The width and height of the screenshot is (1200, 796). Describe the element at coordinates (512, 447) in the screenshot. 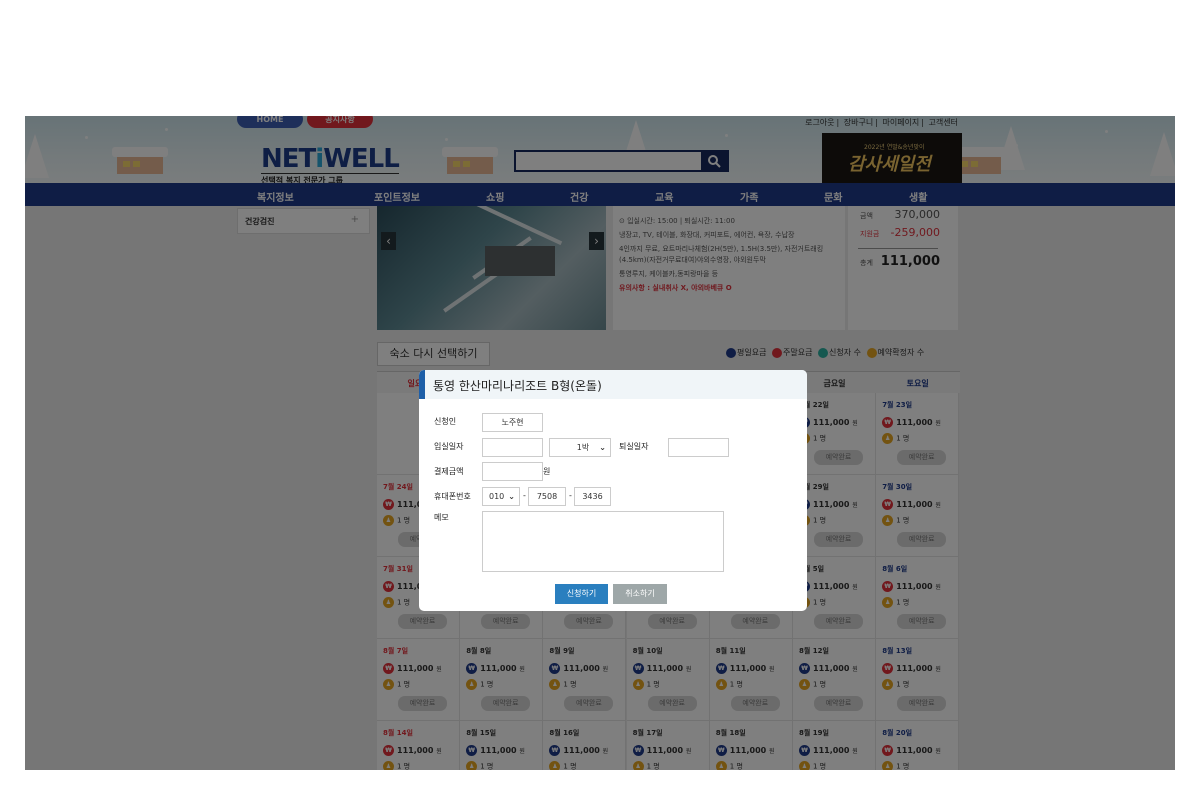

I see `checkin-date-field` at that location.